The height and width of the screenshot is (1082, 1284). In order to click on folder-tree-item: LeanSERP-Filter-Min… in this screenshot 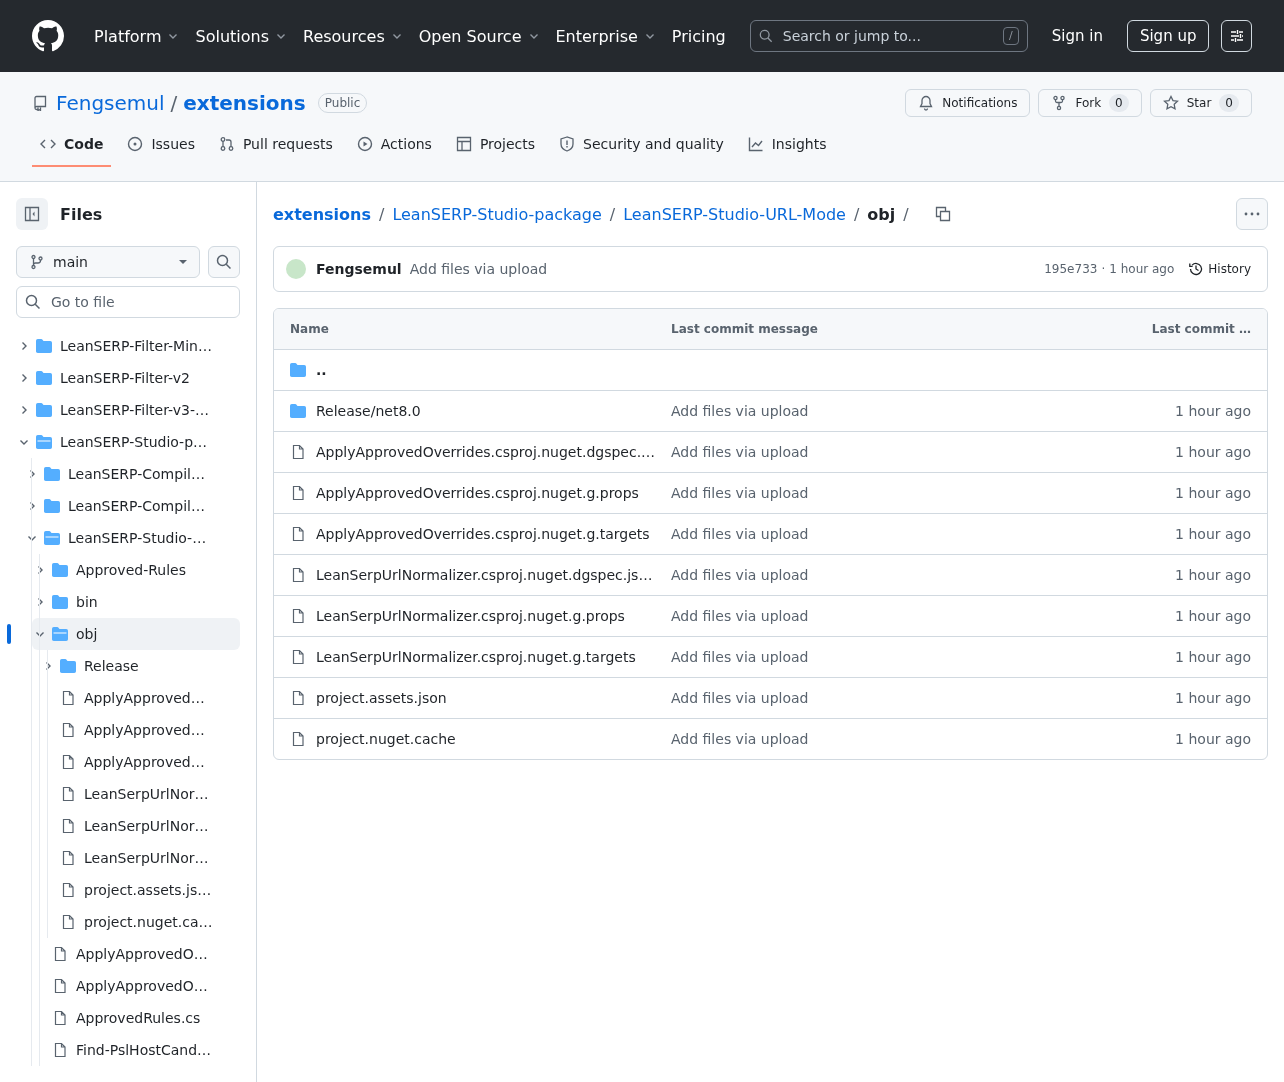, I will do `click(128, 346)`.